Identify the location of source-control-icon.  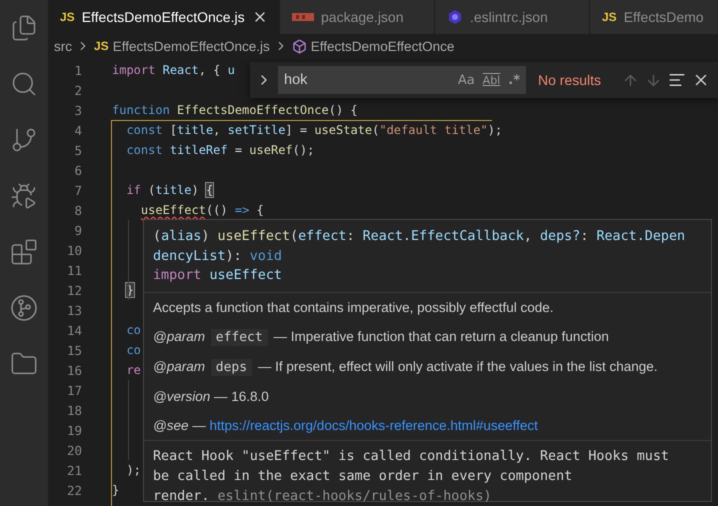
(24, 140).